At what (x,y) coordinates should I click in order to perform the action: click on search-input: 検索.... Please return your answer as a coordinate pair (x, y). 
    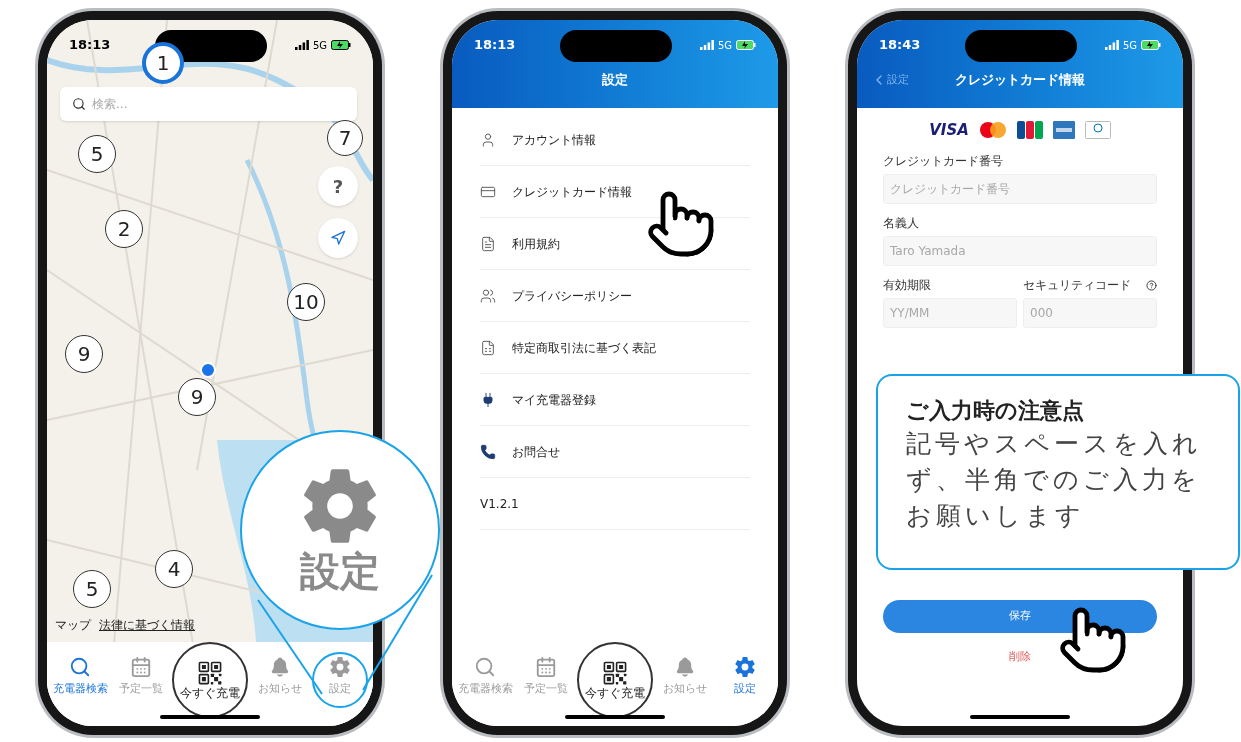
    Looking at the image, I should click on (218, 104).